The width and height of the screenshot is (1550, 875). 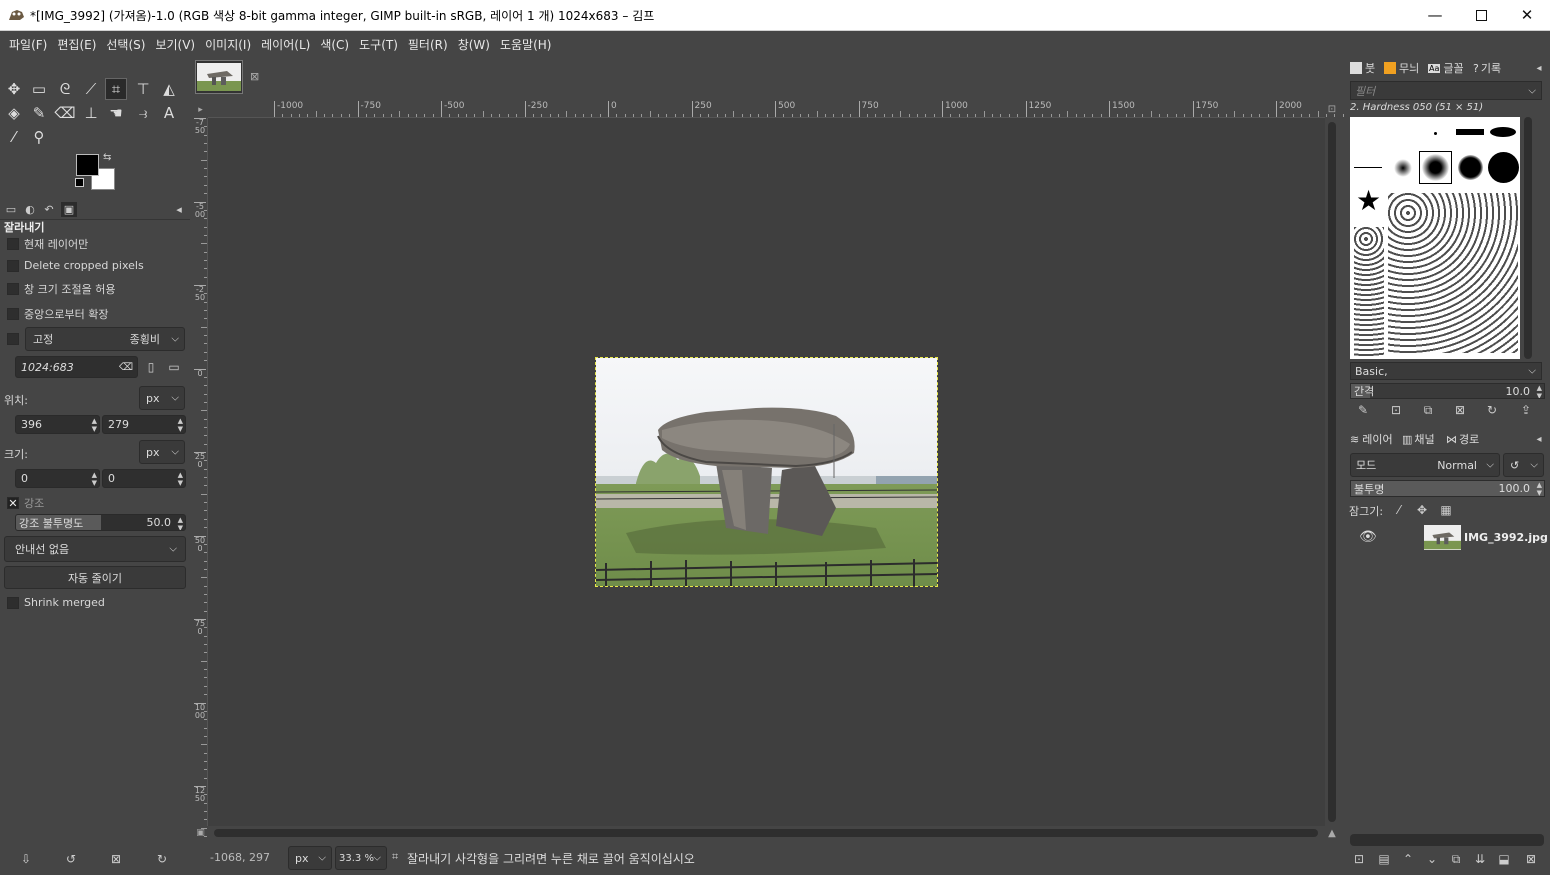 What do you see at coordinates (1480, 859) in the screenshot?
I see `merge-layer-icon: ⇊` at bounding box center [1480, 859].